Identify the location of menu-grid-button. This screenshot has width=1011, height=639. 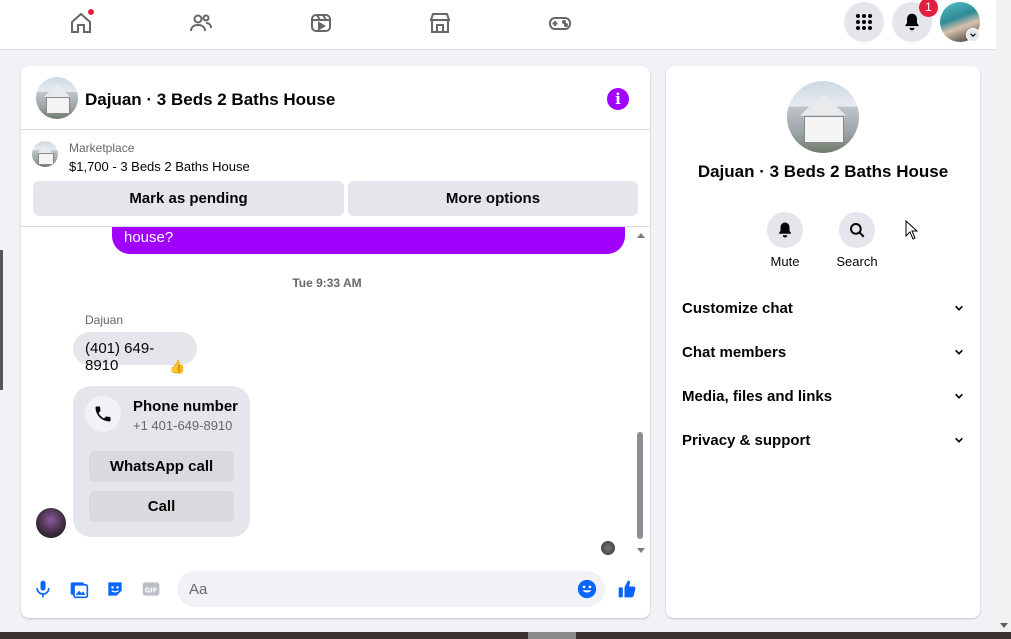
(864, 22).